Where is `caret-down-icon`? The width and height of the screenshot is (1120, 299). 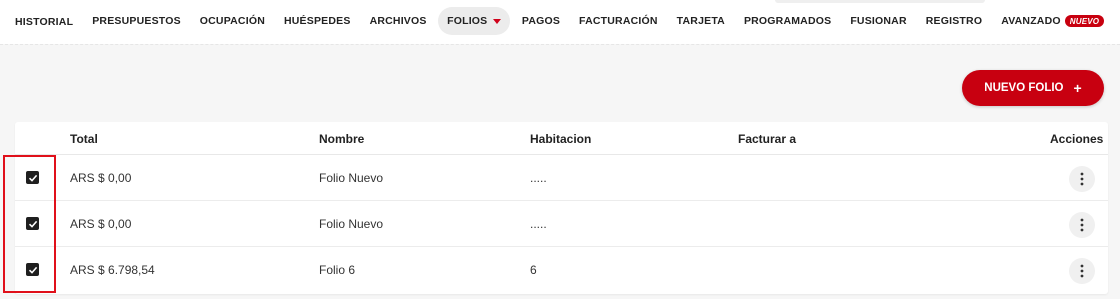
caret-down-icon is located at coordinates (497, 21).